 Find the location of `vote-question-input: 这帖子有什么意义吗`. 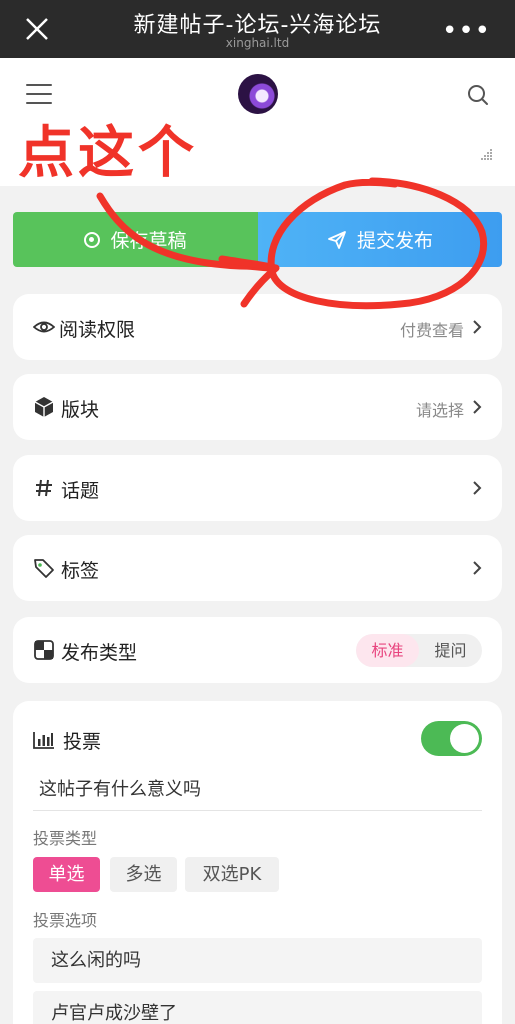

vote-question-input: 这帖子有什么意义吗 is located at coordinates (257, 792).